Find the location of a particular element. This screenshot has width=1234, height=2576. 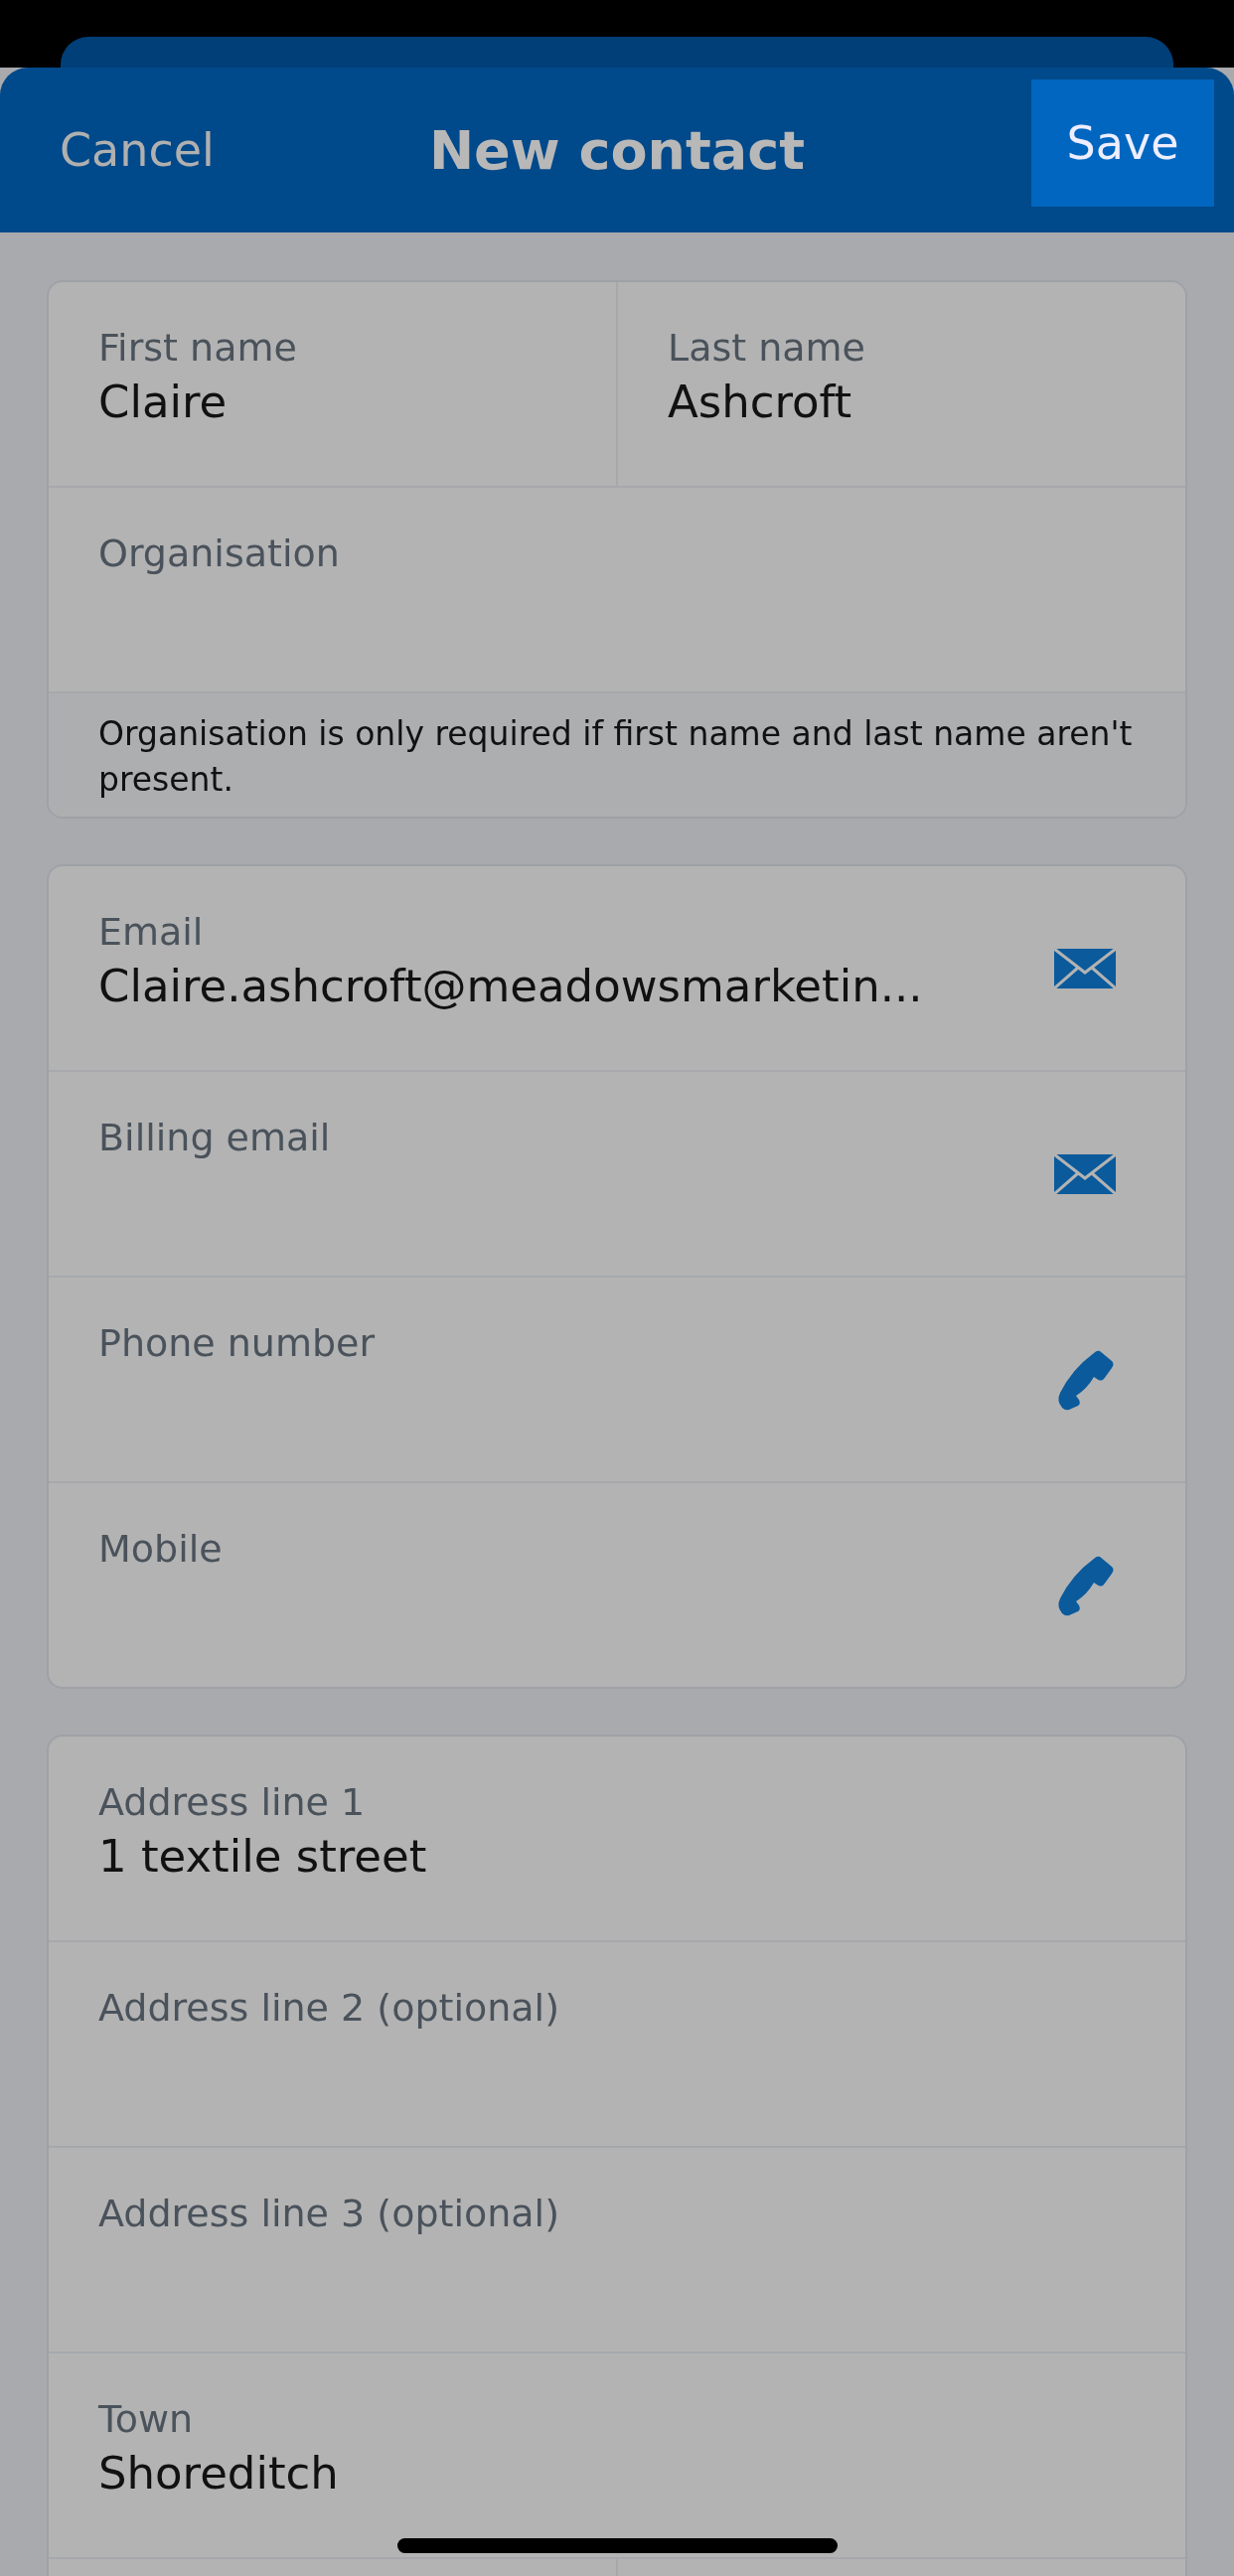

input-field: 1 textile street is located at coordinates (262, 1857).